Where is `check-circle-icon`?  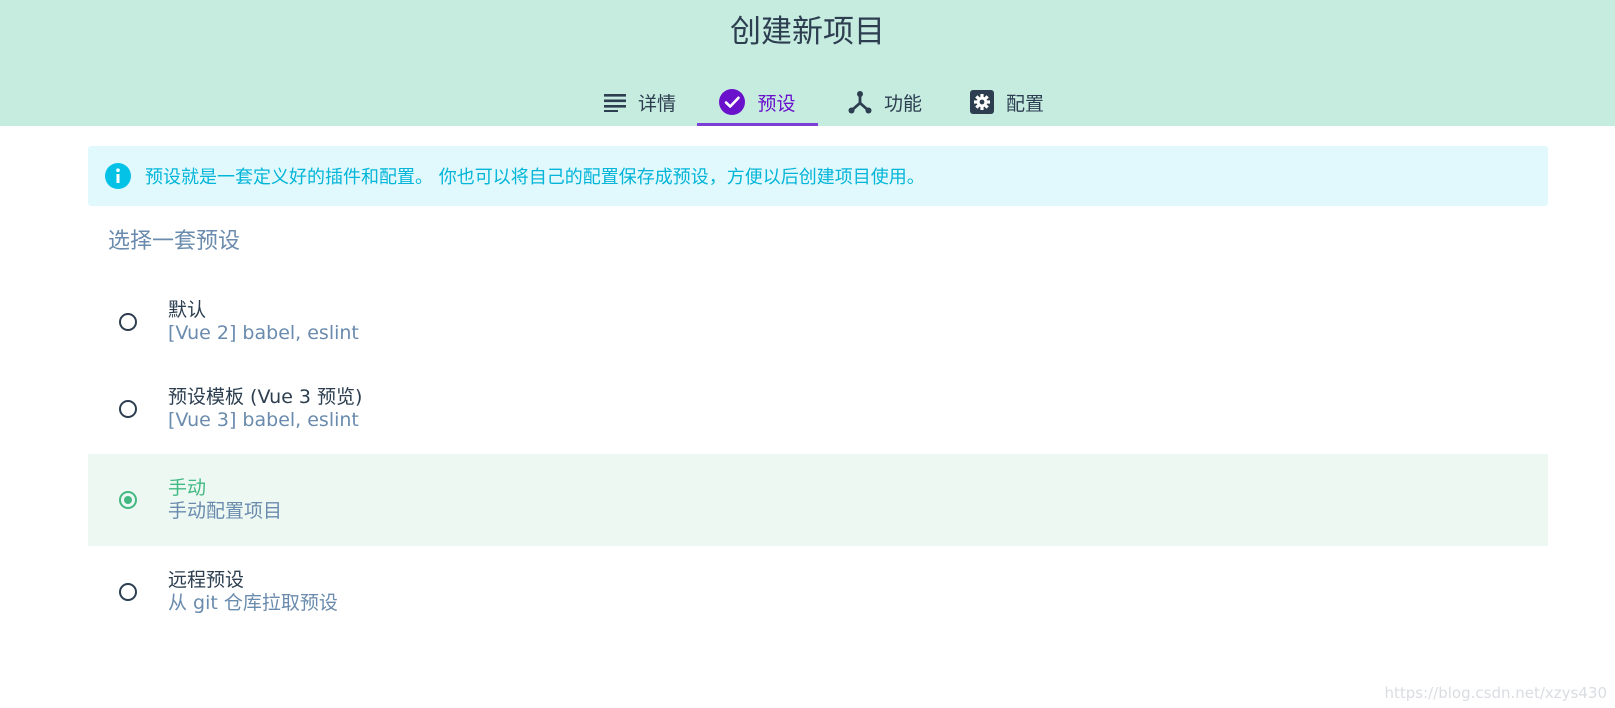 check-circle-icon is located at coordinates (732, 102).